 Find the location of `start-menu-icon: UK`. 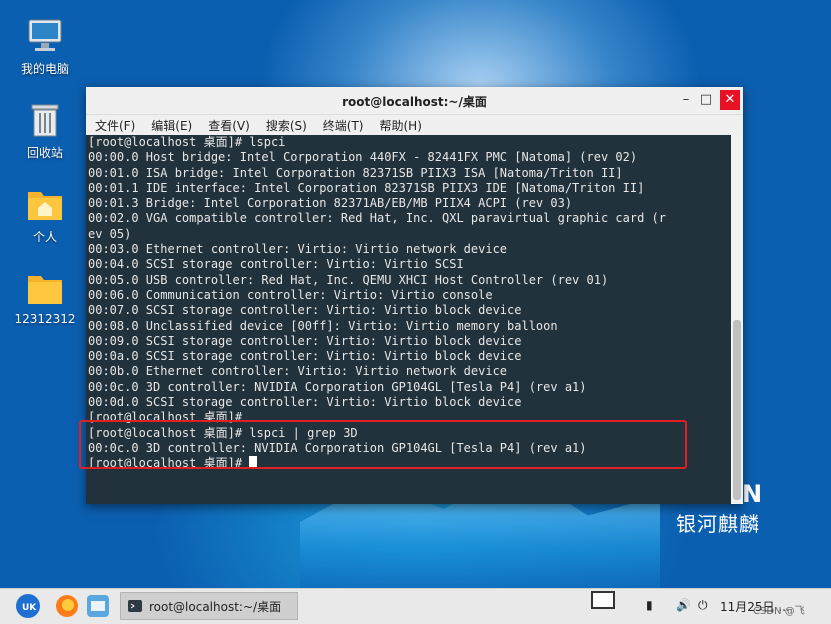

start-menu-icon: UK is located at coordinates (28, 606).